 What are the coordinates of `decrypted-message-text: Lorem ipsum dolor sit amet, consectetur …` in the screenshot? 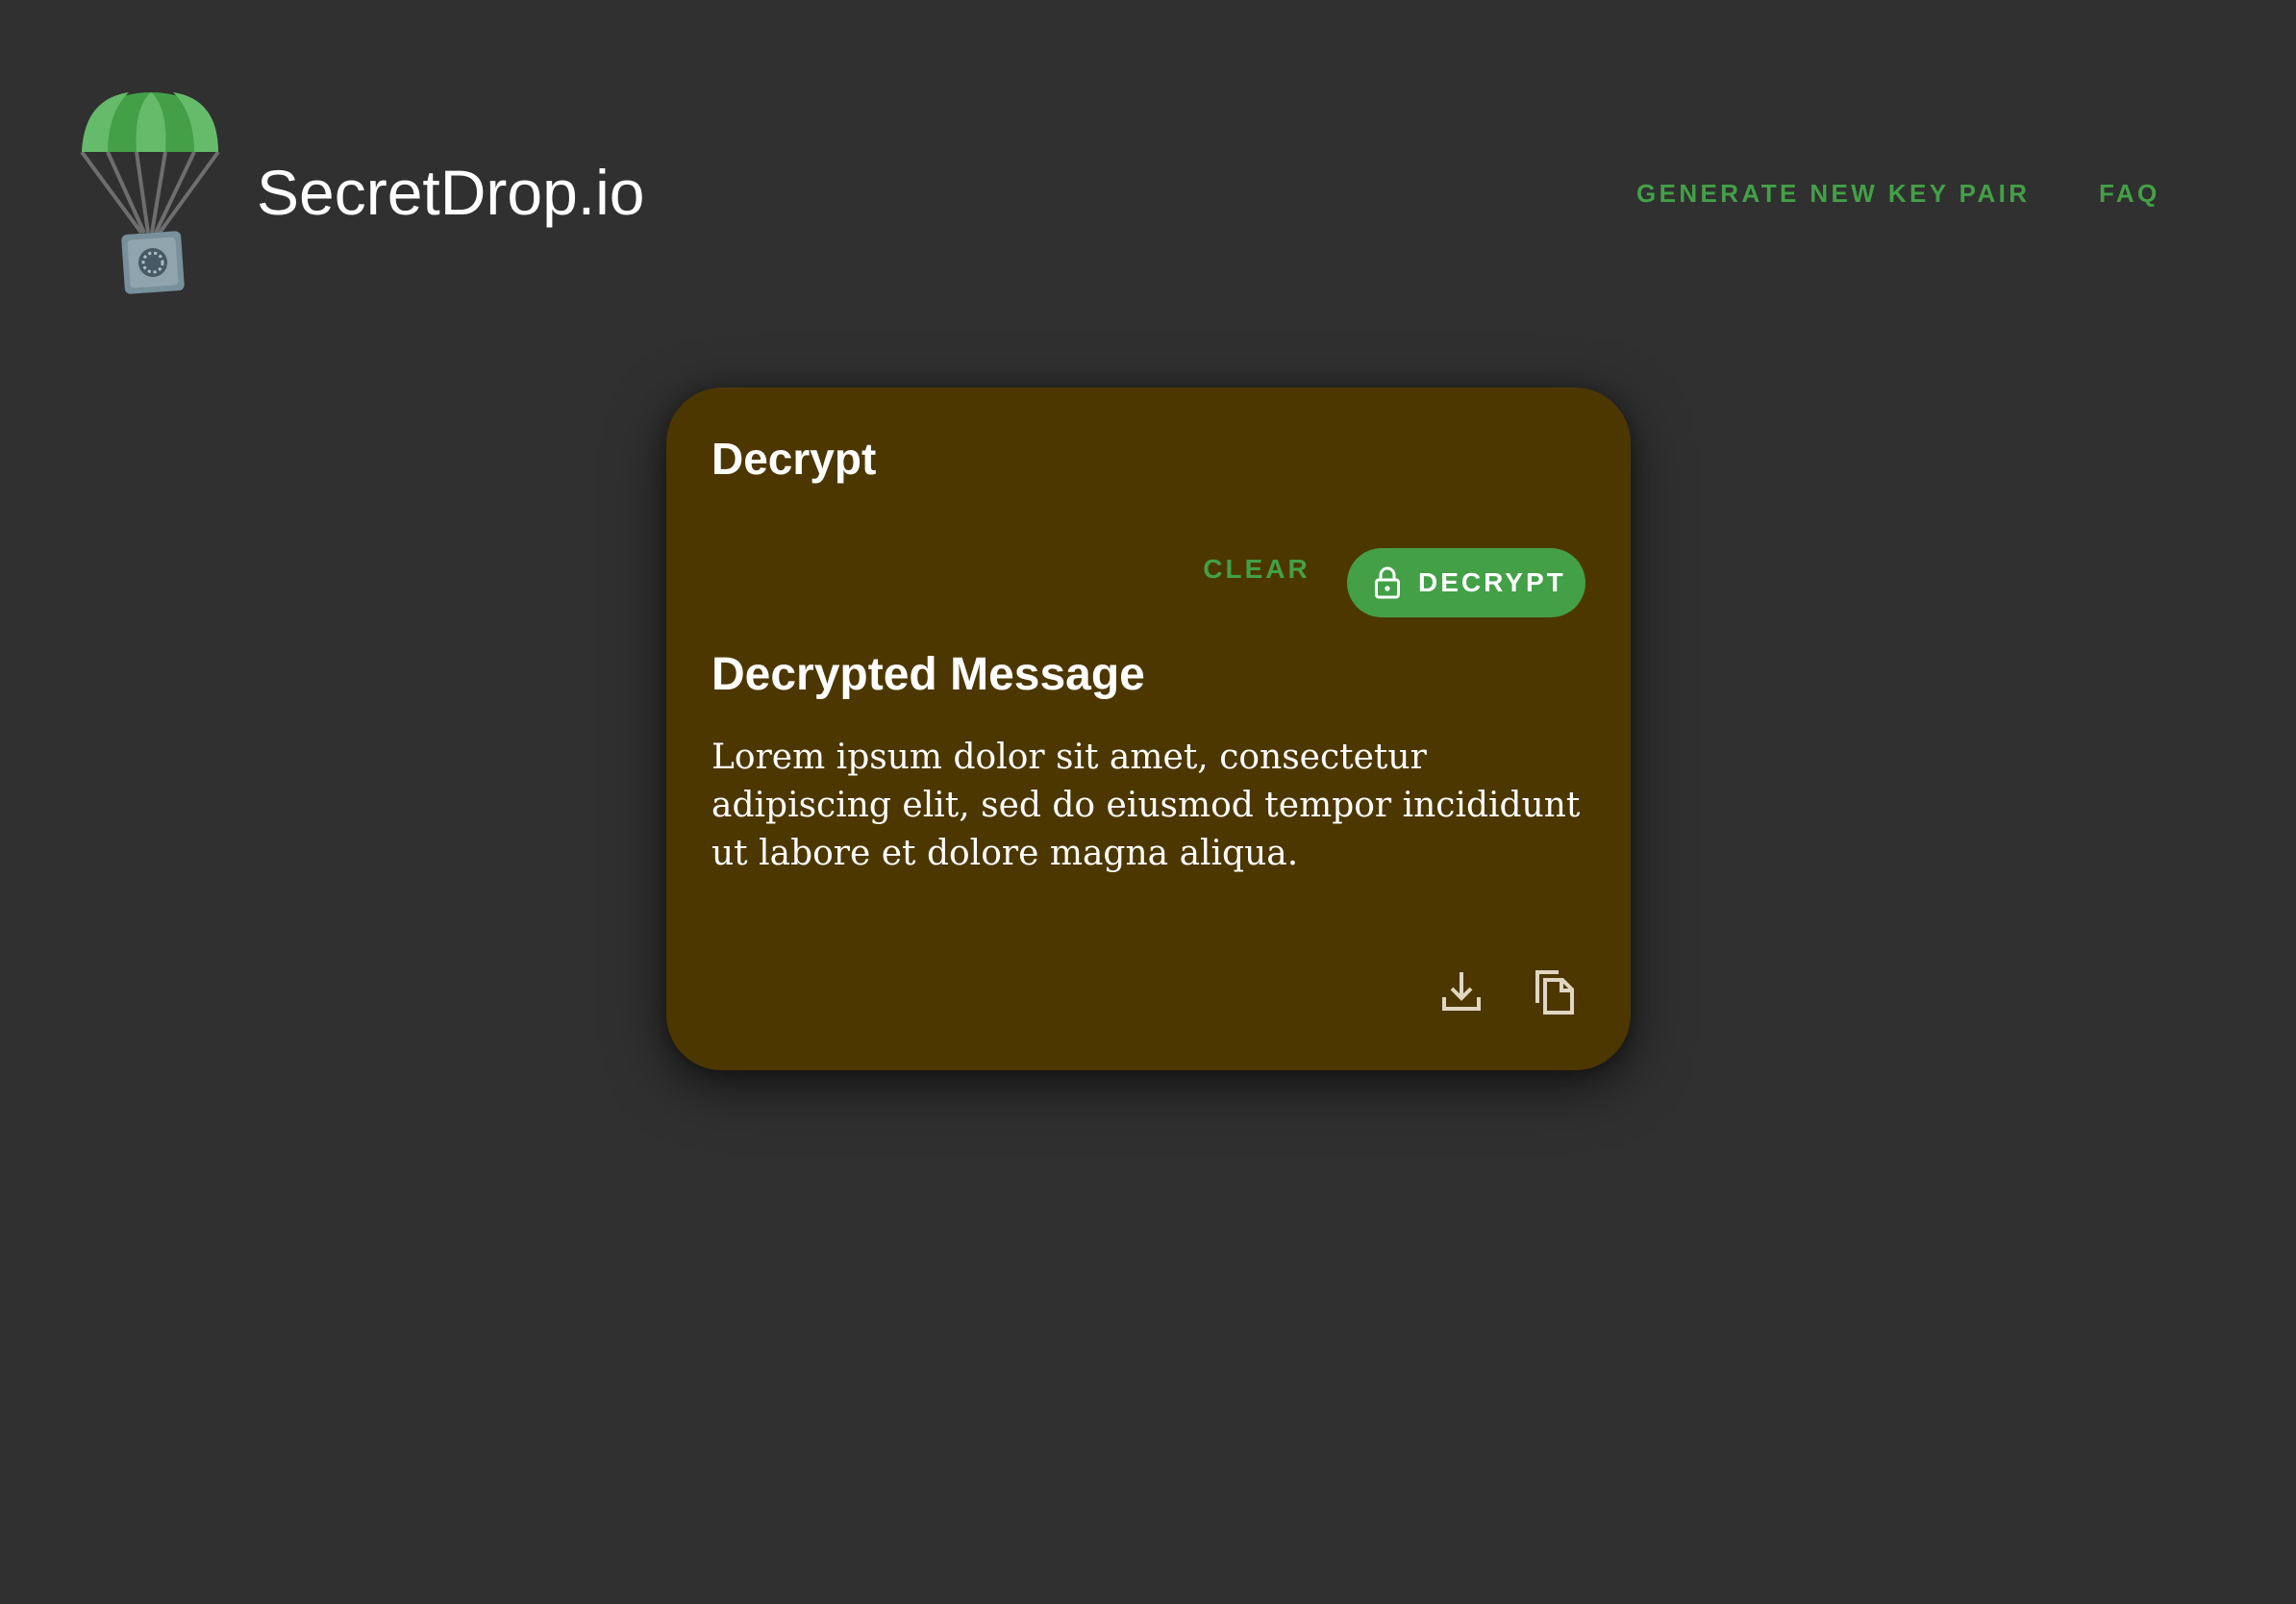 It's located at (1146, 805).